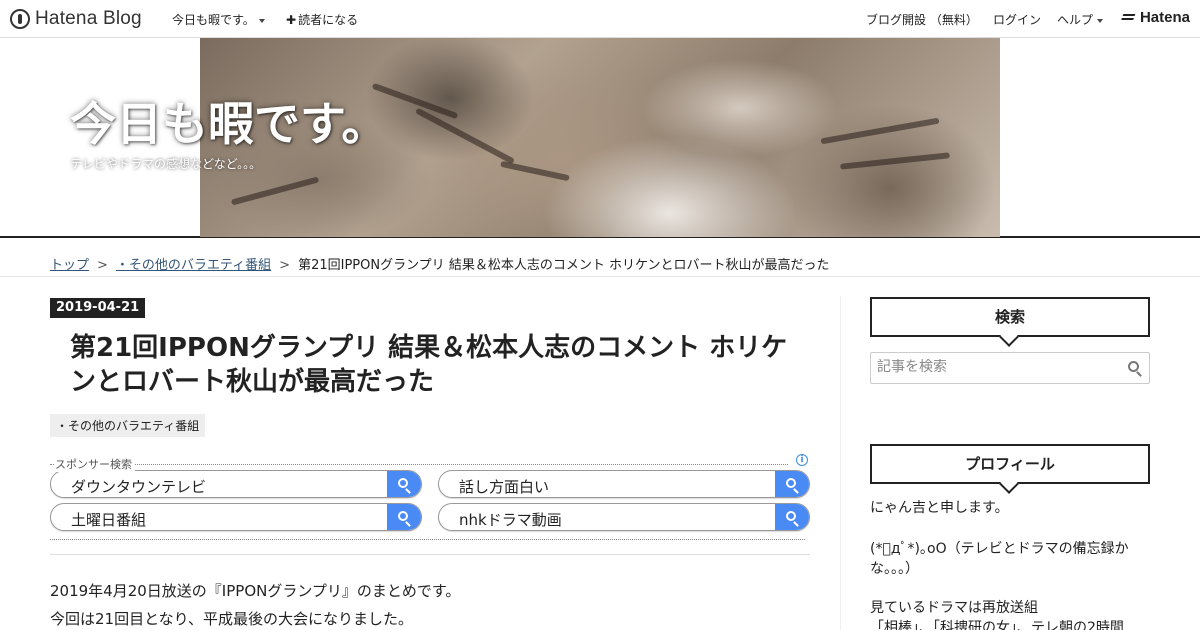 This screenshot has width=1200, height=630. I want to click on hatena-logo-icon, so click(1130, 18).